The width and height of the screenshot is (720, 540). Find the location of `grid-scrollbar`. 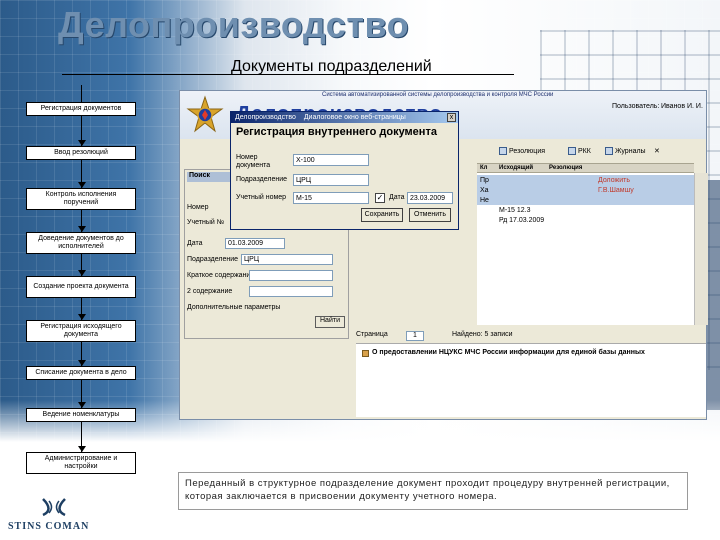

grid-scrollbar is located at coordinates (701, 249).